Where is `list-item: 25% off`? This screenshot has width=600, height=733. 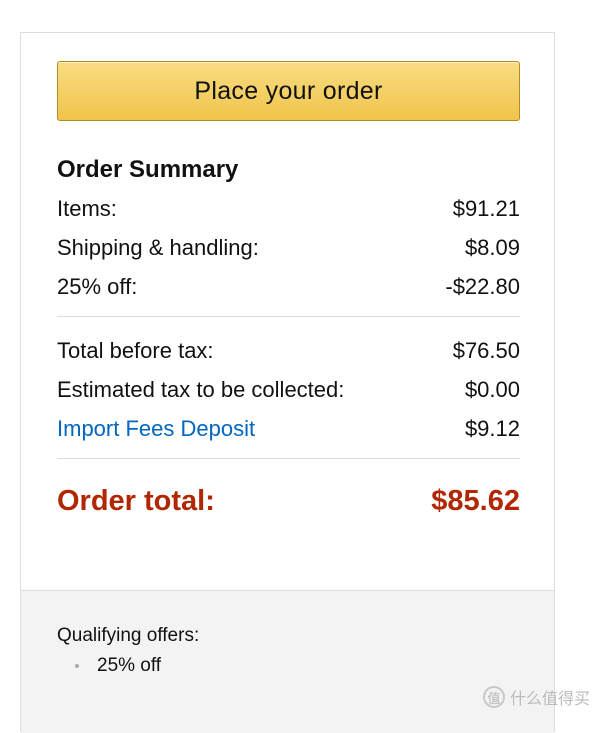 list-item: 25% off is located at coordinates (118, 666).